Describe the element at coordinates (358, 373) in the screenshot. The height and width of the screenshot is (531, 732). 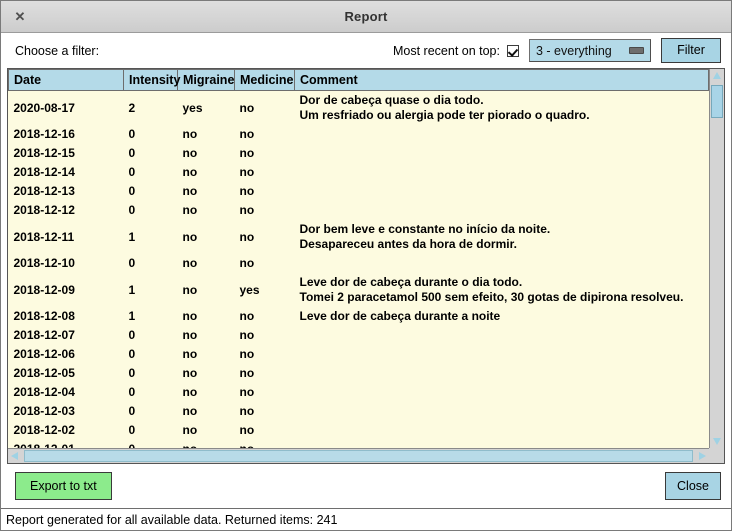
I see `table-row: 2018-12-05 0 no no` at that location.